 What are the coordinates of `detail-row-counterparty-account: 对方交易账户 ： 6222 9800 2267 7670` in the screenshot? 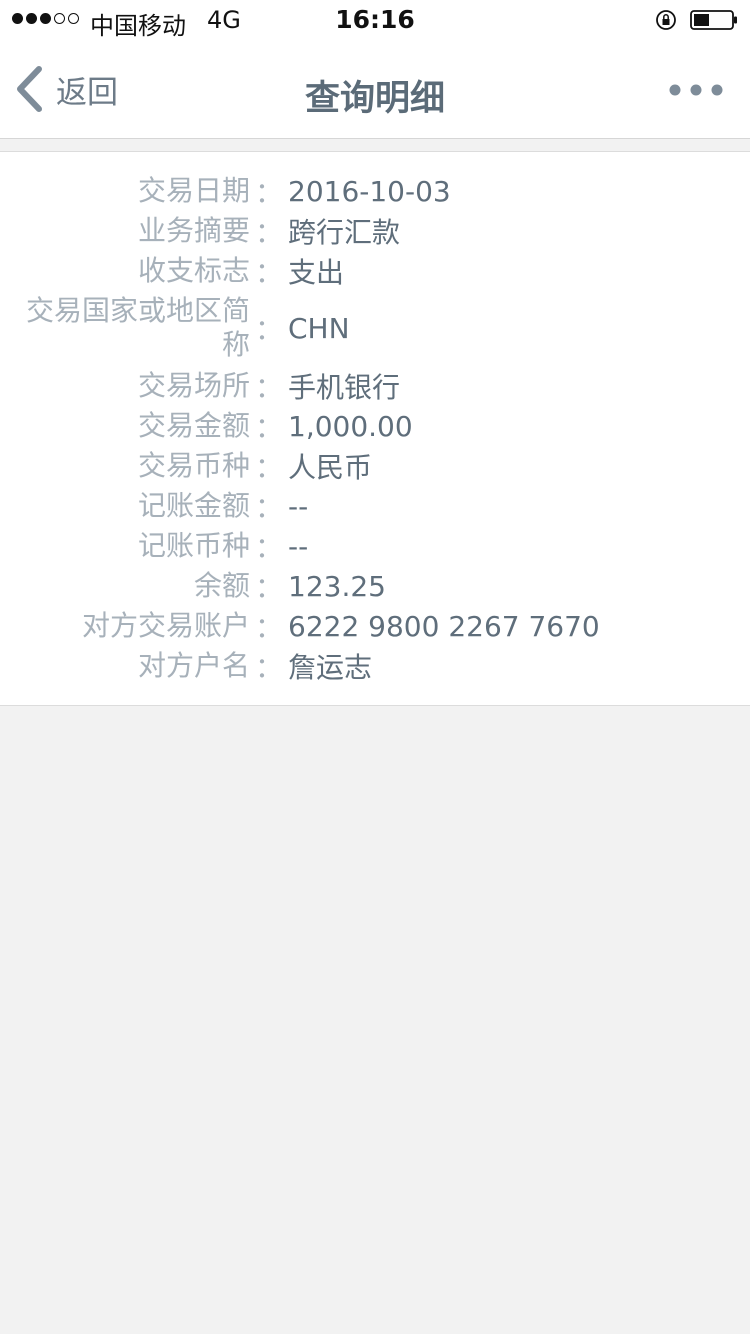 It's located at (375, 626).